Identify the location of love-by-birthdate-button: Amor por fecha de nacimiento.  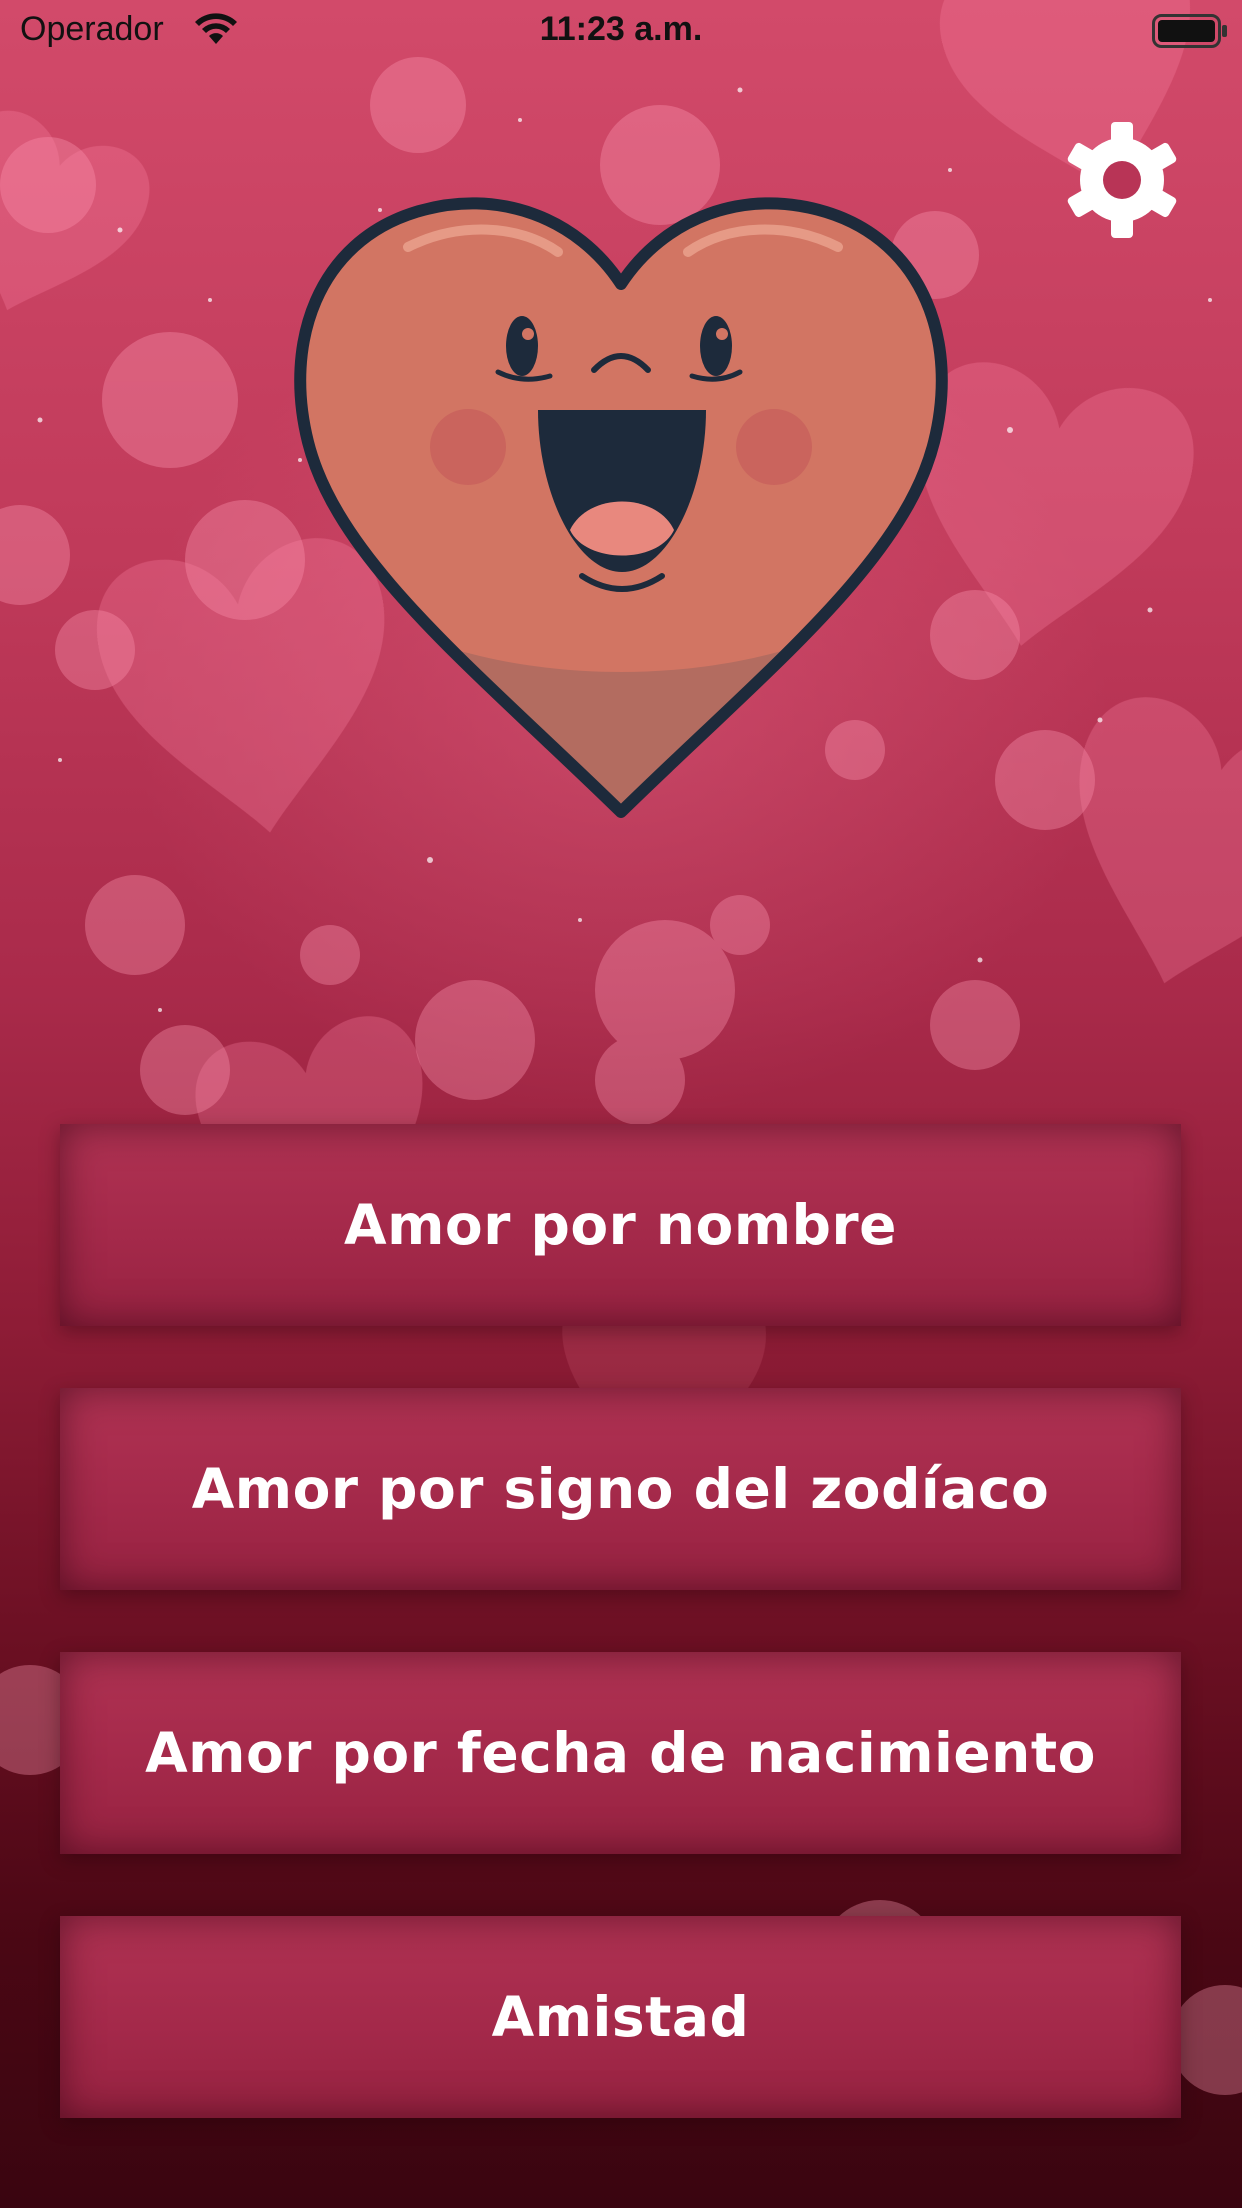
(620, 1753).